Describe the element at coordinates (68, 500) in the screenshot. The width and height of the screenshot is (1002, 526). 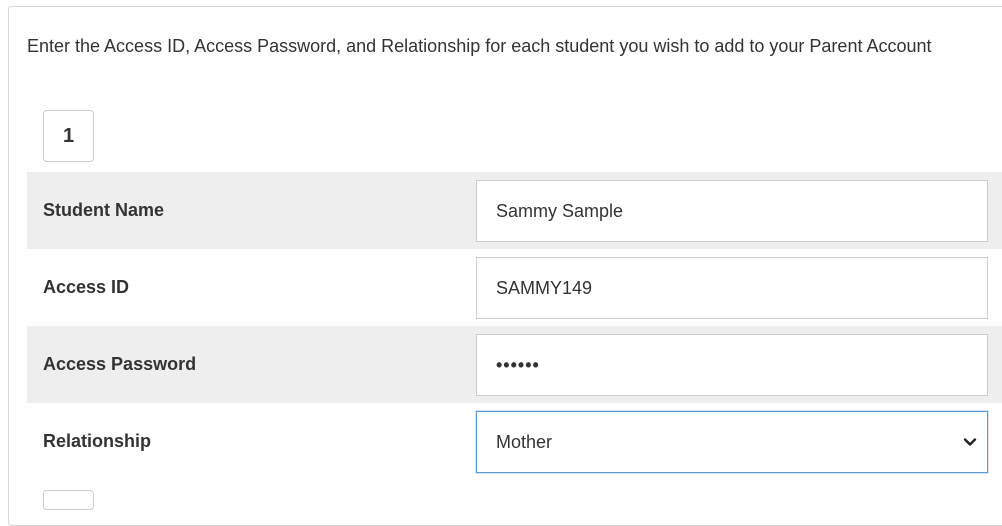
I see `next-step-badge` at that location.